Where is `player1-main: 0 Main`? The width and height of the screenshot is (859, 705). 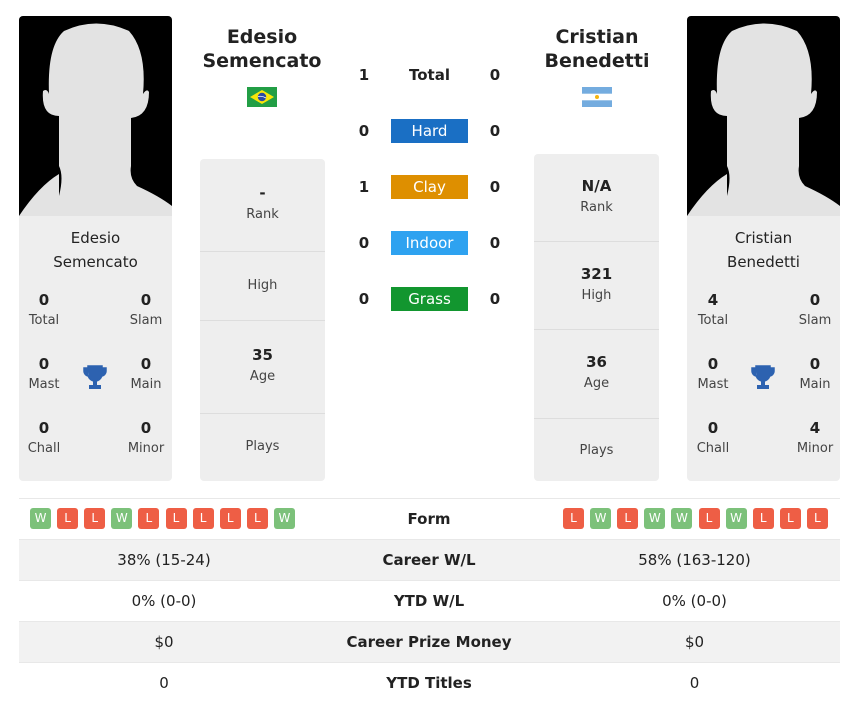 player1-main: 0 Main is located at coordinates (146, 373).